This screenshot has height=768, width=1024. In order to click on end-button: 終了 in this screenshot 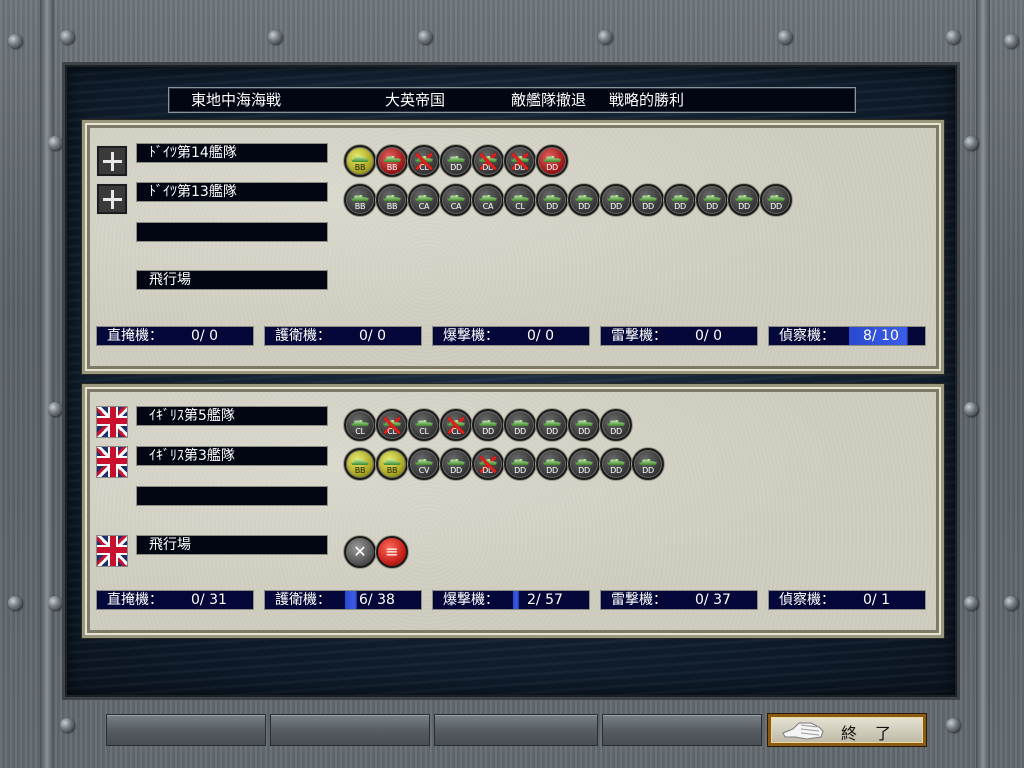, I will do `click(847, 730)`.